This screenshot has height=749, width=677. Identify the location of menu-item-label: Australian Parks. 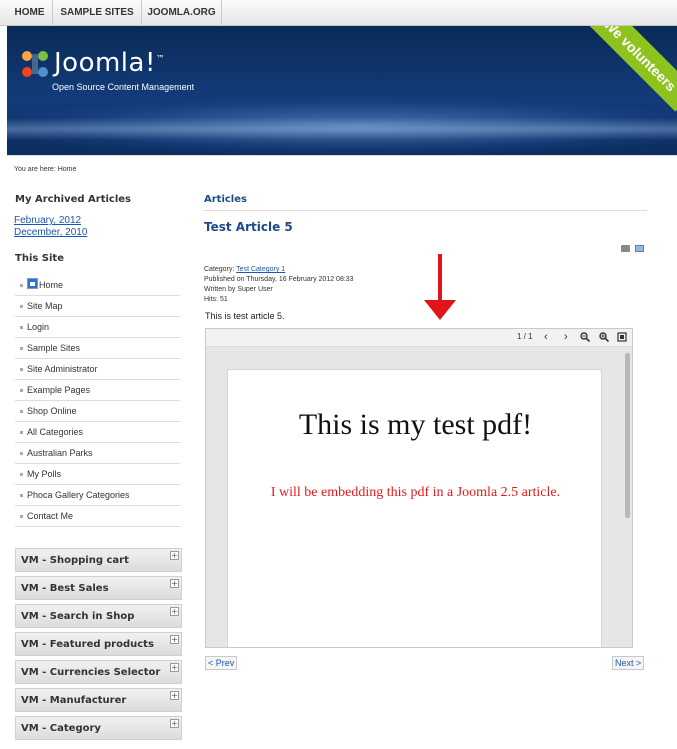
(60, 453).